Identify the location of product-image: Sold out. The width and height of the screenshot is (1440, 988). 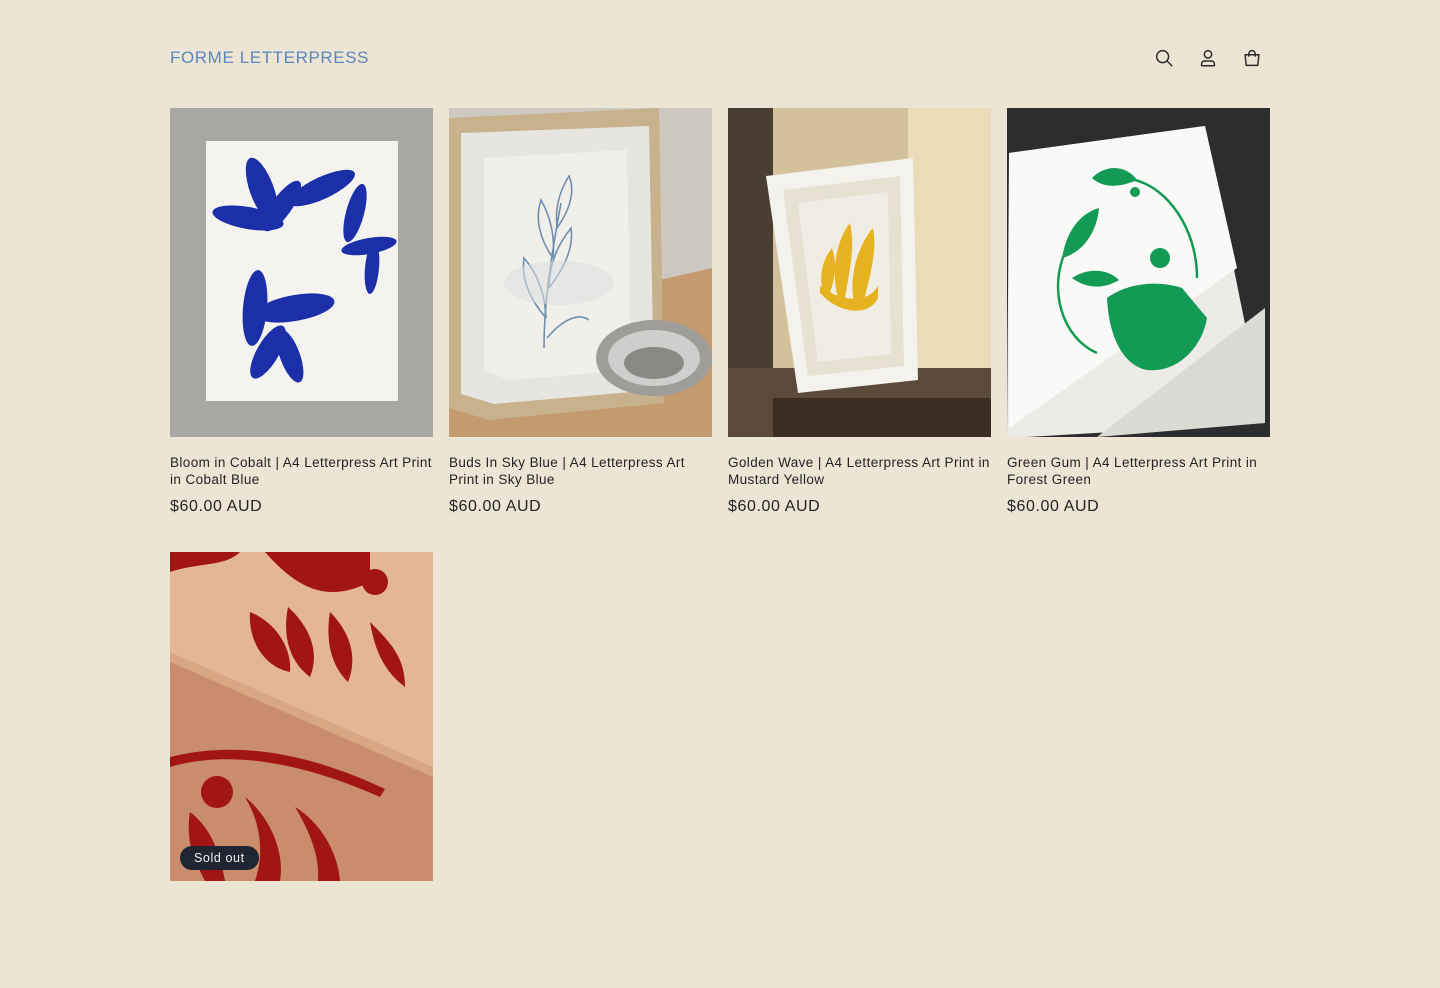
(301, 716).